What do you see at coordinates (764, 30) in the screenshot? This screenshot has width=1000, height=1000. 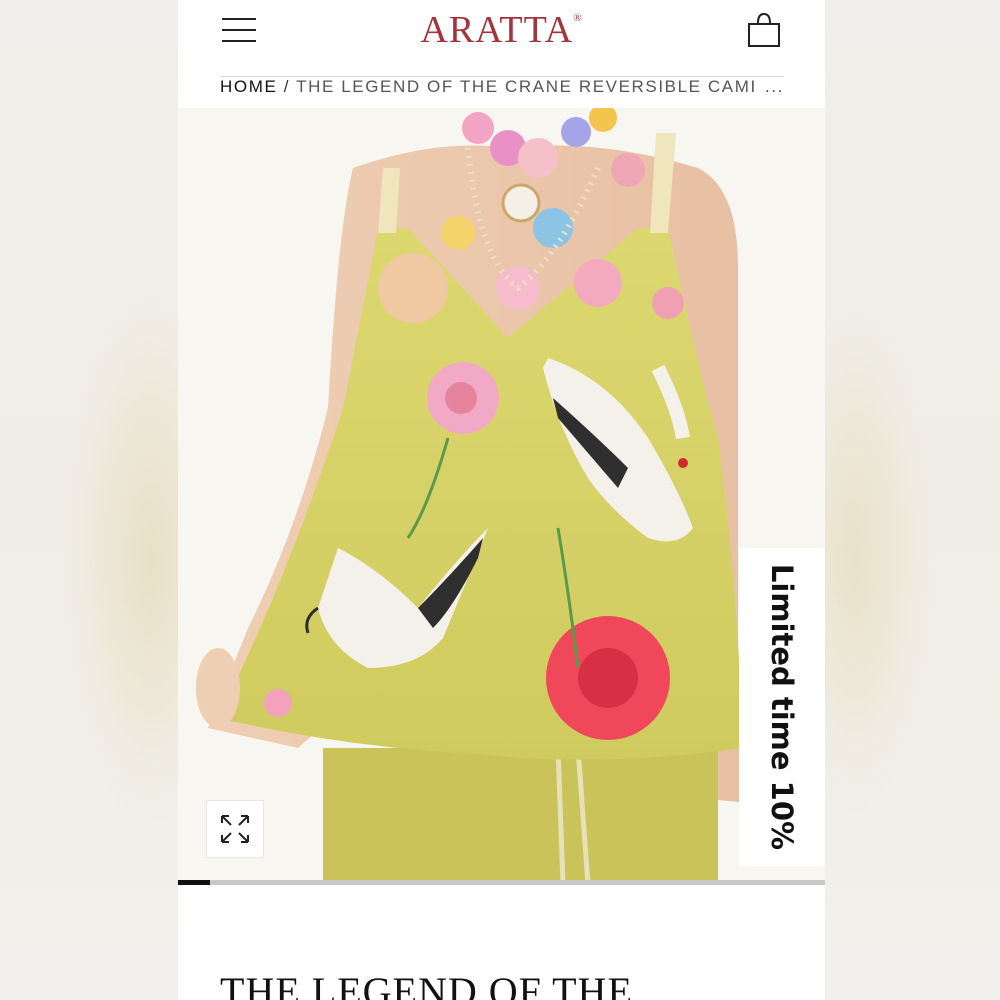 I see `shopping-bag-icon` at bounding box center [764, 30].